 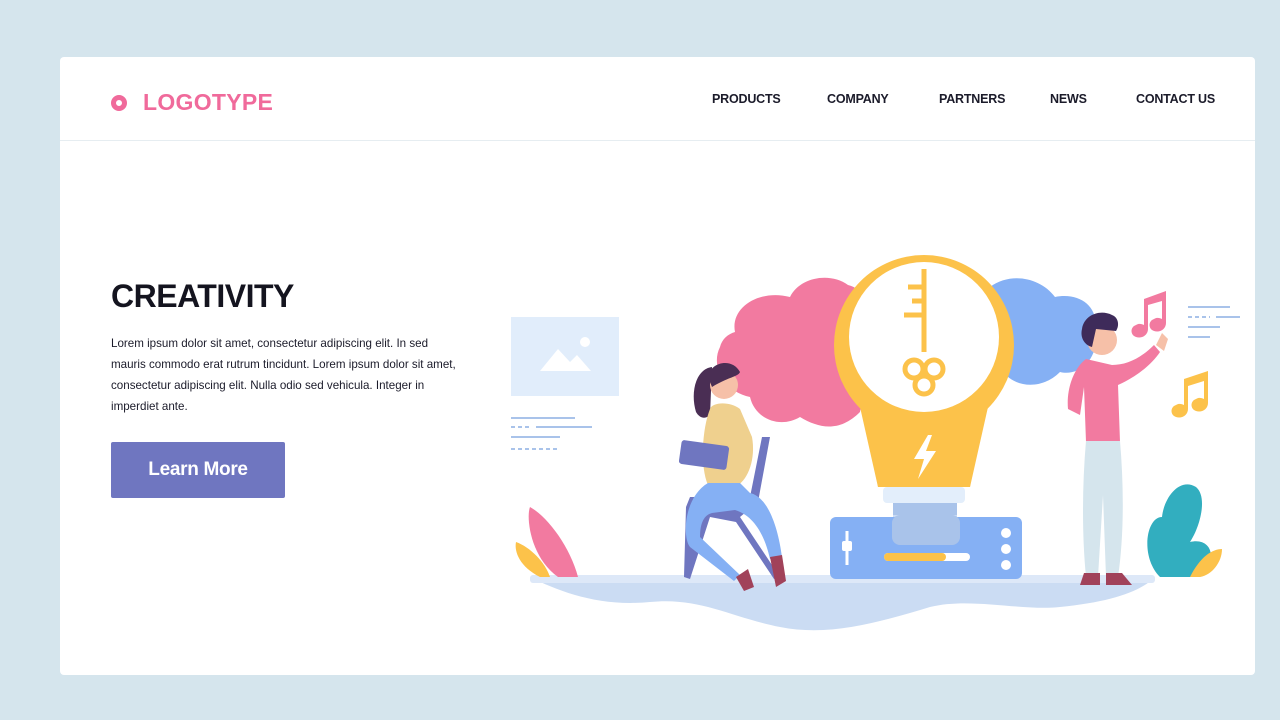 I want to click on nav-link-partners: PARTNERS, so click(x=972, y=99).